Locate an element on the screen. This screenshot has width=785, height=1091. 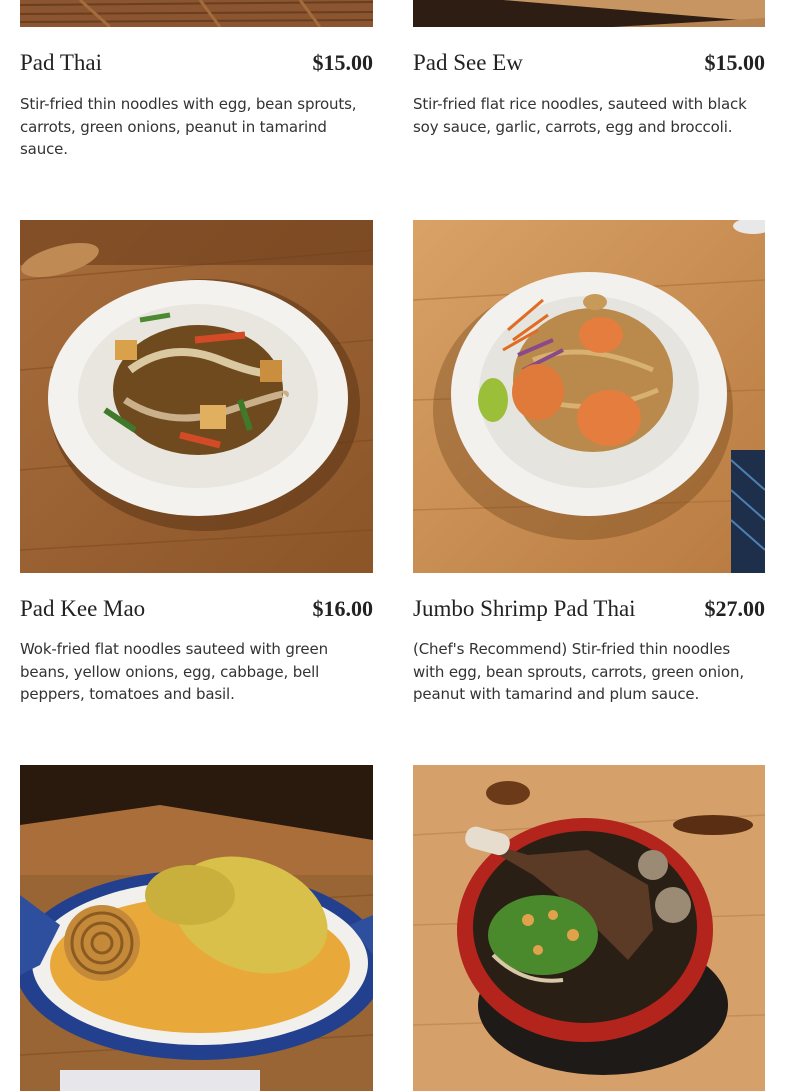
menu-item-beef-noodle-soup is located at coordinates (589, 928).